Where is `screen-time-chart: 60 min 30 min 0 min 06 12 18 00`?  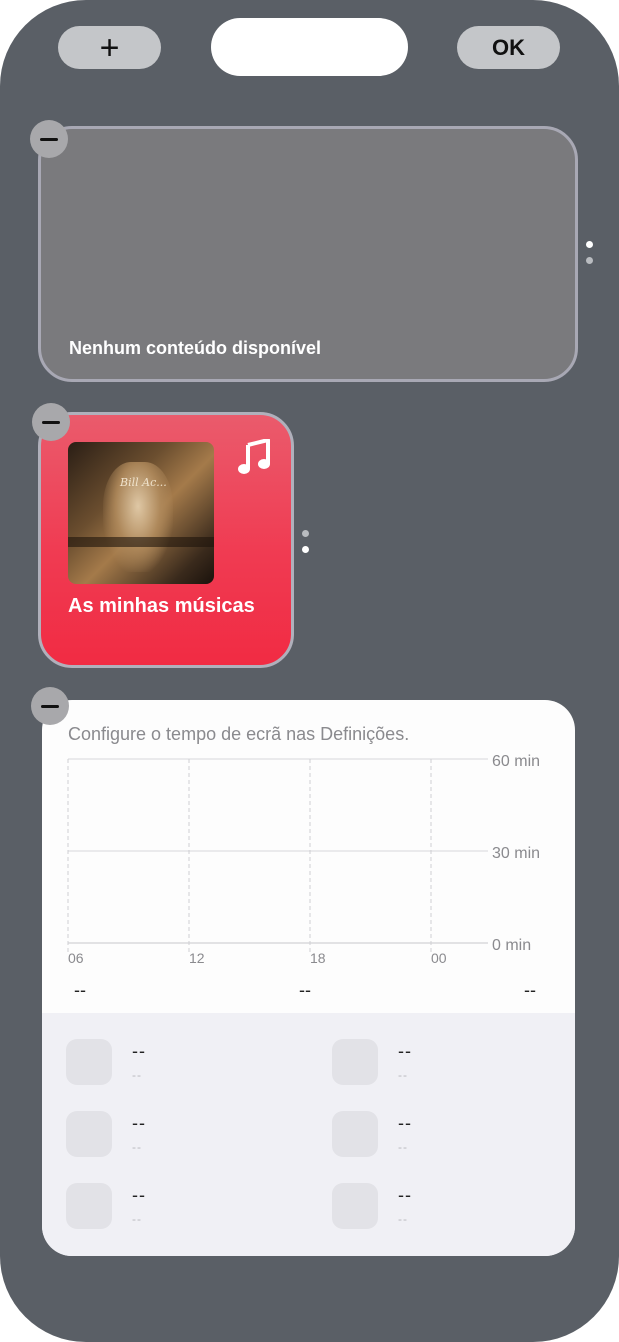
screen-time-chart: 60 min 30 min 0 min 06 12 18 00 is located at coordinates (303, 859).